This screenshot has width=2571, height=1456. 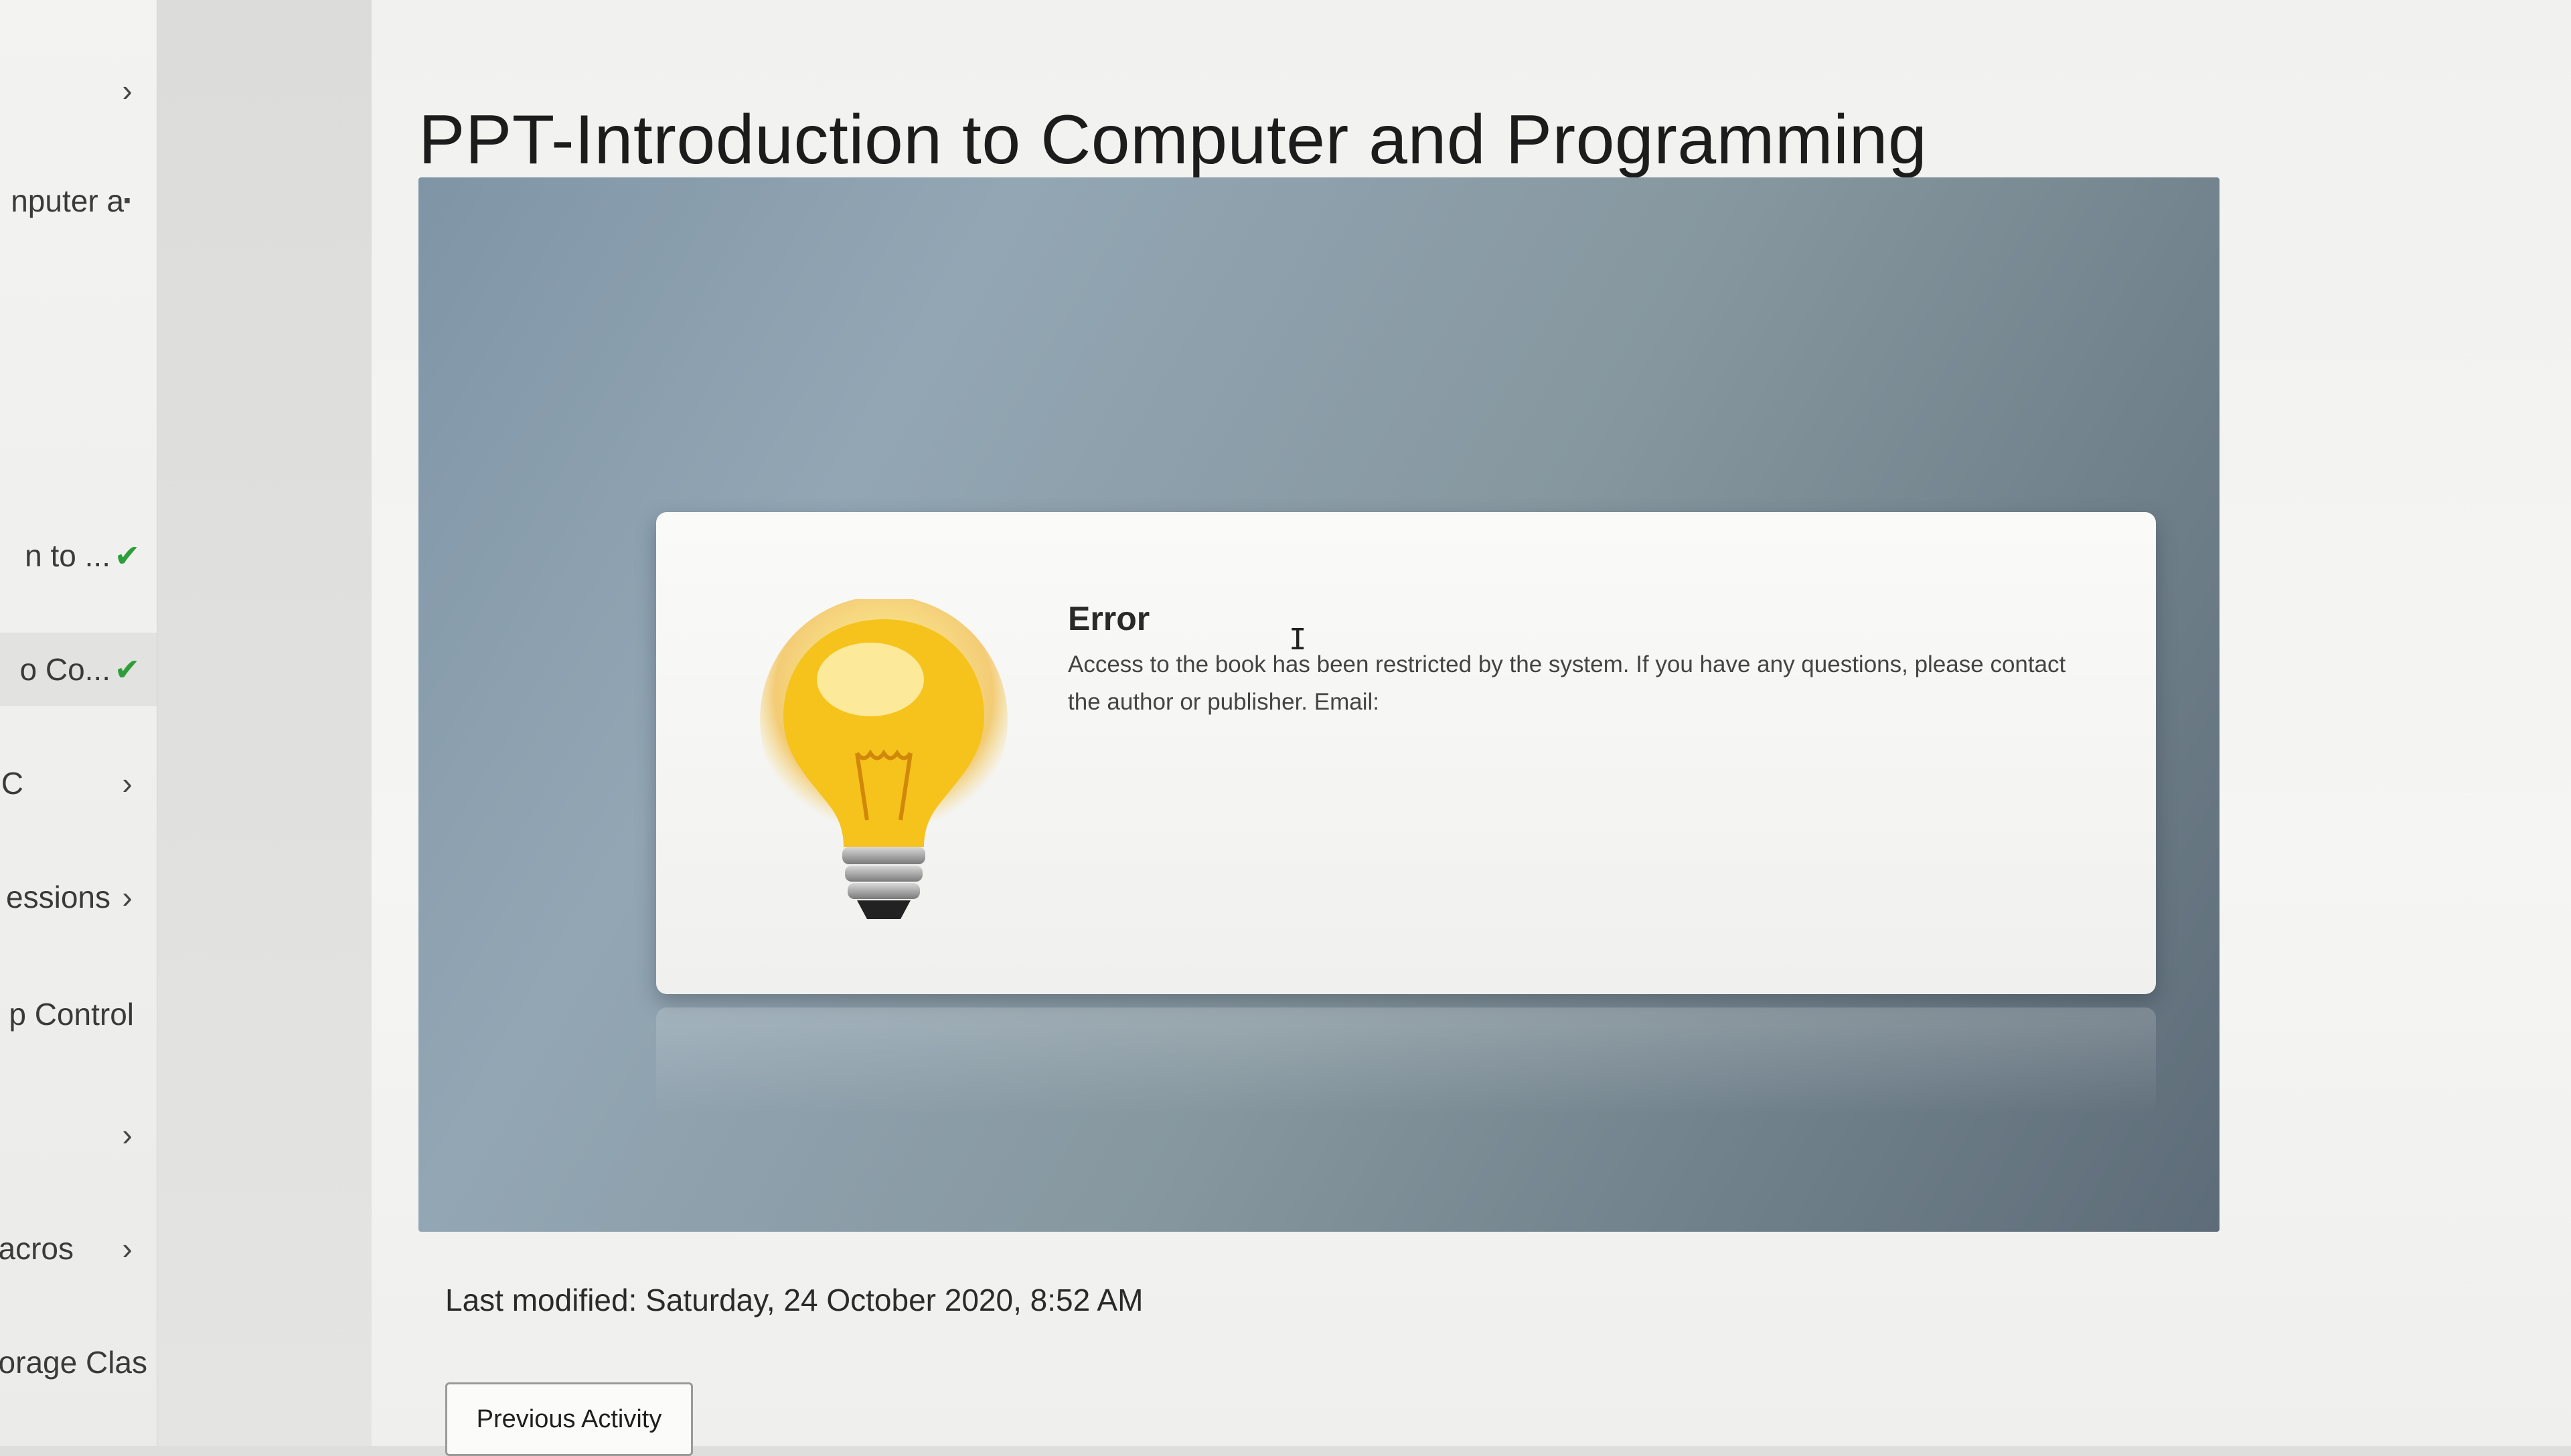 I want to click on sidebar-item-label: p Control, so click(x=71, y=1014).